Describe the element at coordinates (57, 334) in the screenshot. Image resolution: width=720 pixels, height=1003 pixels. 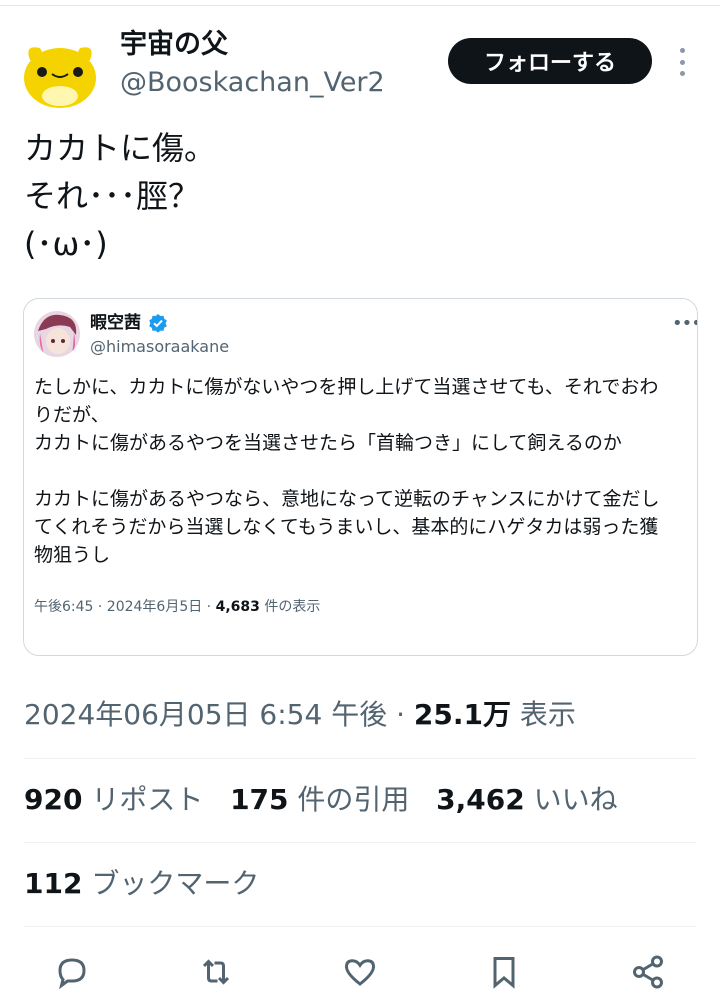
I see `quoted-author-avatar` at that location.